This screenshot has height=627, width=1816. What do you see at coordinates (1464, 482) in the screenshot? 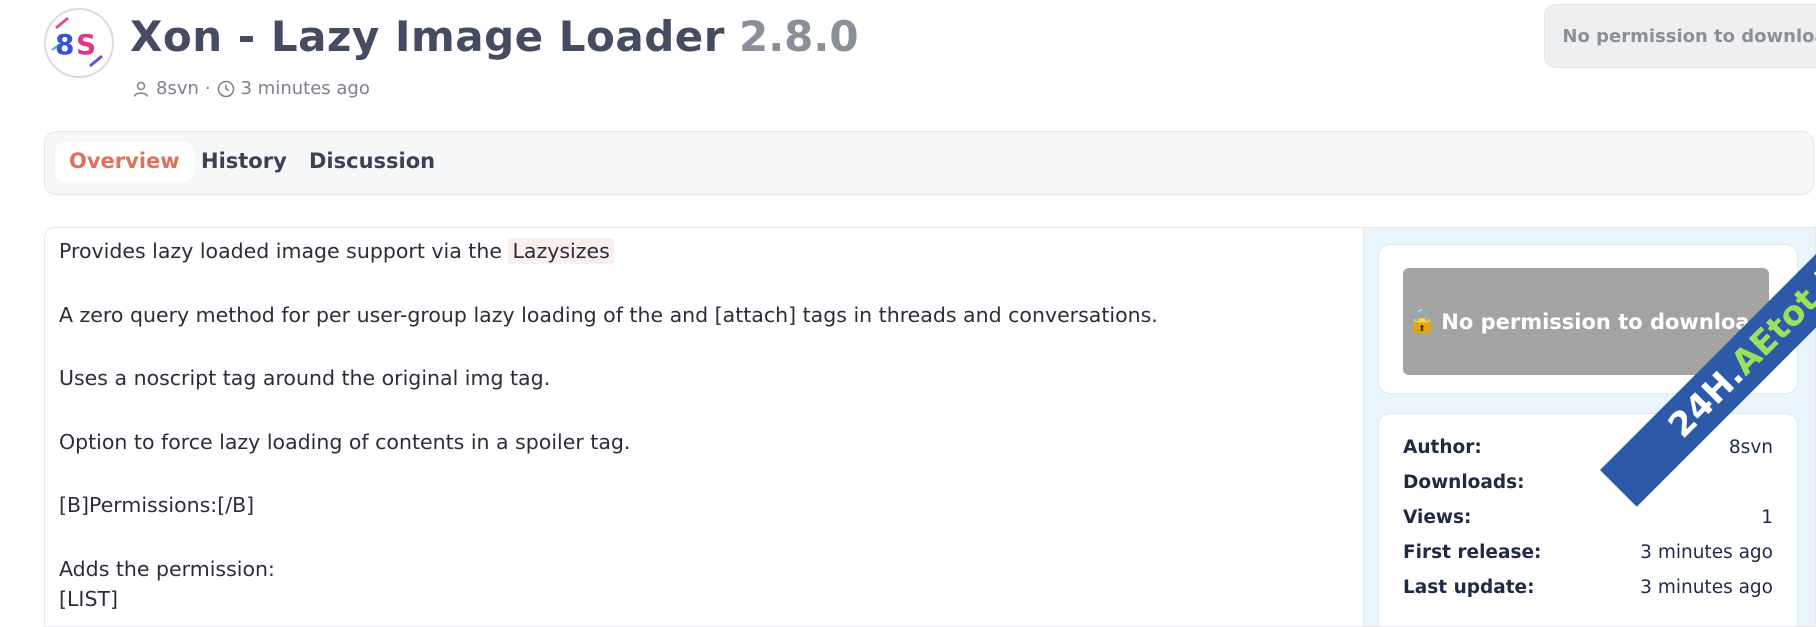
I see `info-label: Downloads:` at bounding box center [1464, 482].